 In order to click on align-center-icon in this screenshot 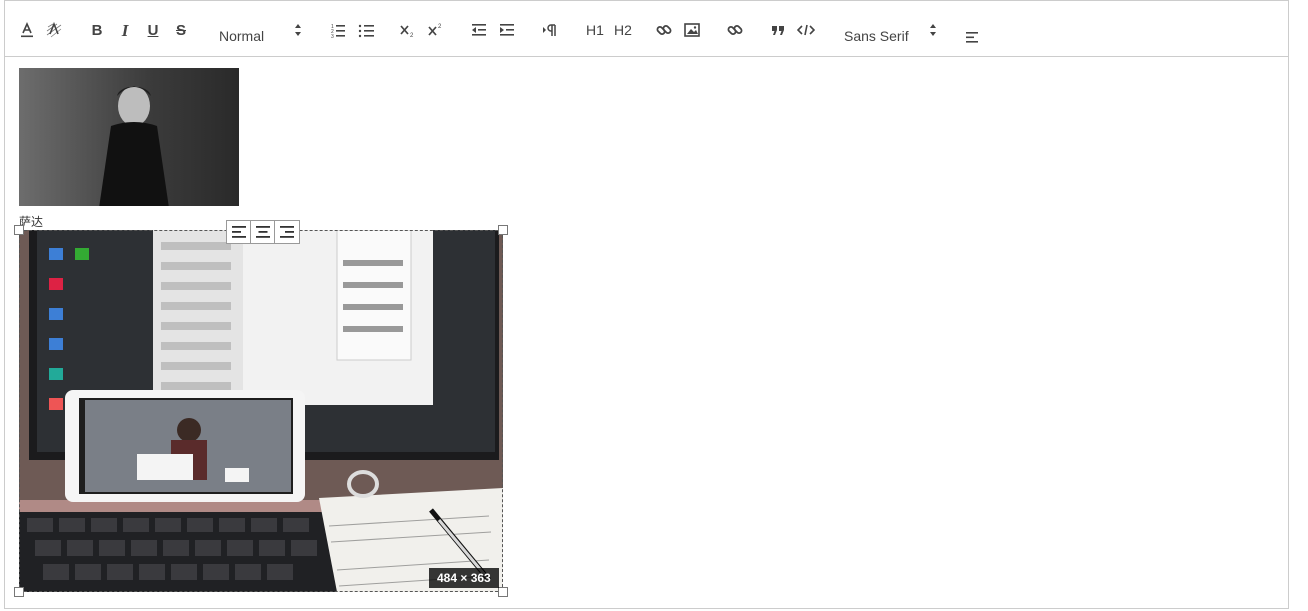, I will do `click(262, 232)`.